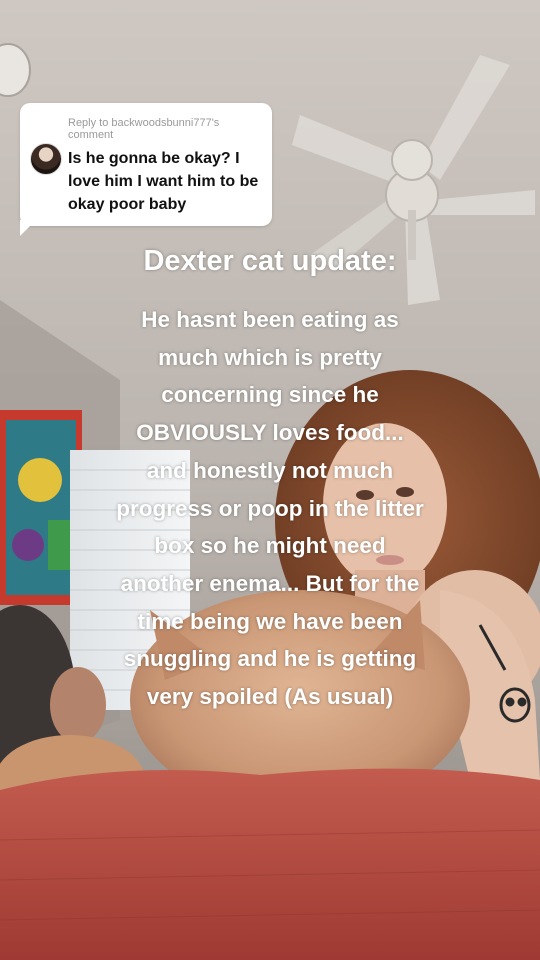  I want to click on overlay-title: Dexter cat update:, so click(270, 261).